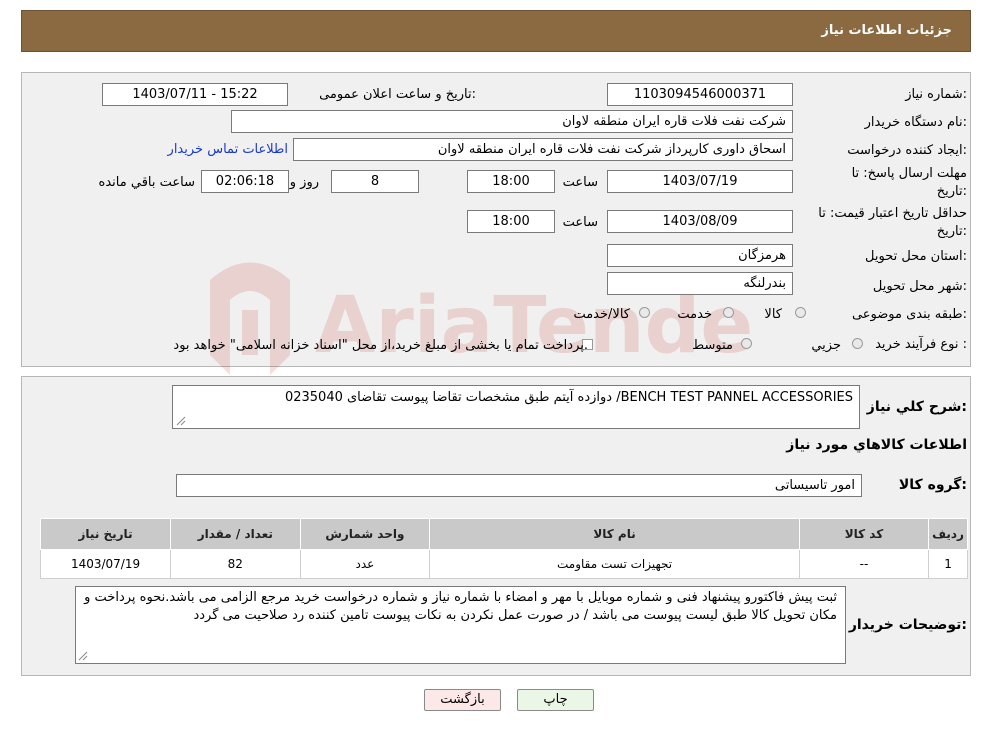 This screenshot has height=733, width=985. What do you see at coordinates (919, 286) in the screenshot?
I see `city-label: شهر محل تحویل:` at bounding box center [919, 286].